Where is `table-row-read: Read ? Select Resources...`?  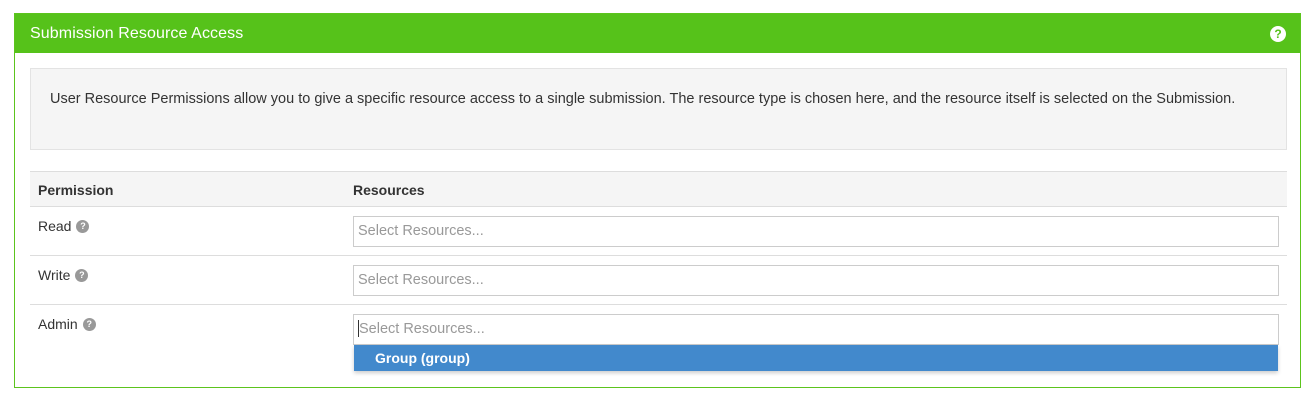
table-row-read: Read ? Select Resources... is located at coordinates (658, 231).